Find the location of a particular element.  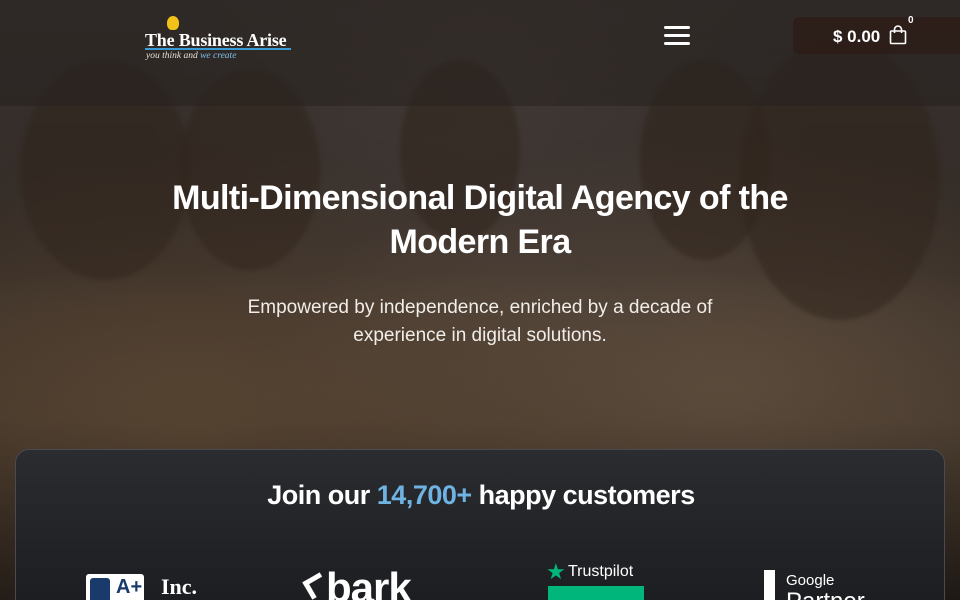

customers-count: 14,700+ is located at coordinates (424, 495).